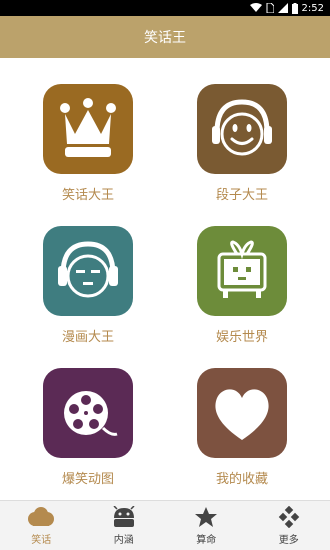  What do you see at coordinates (206, 540) in the screenshot?
I see `nav-label: 算命` at bounding box center [206, 540].